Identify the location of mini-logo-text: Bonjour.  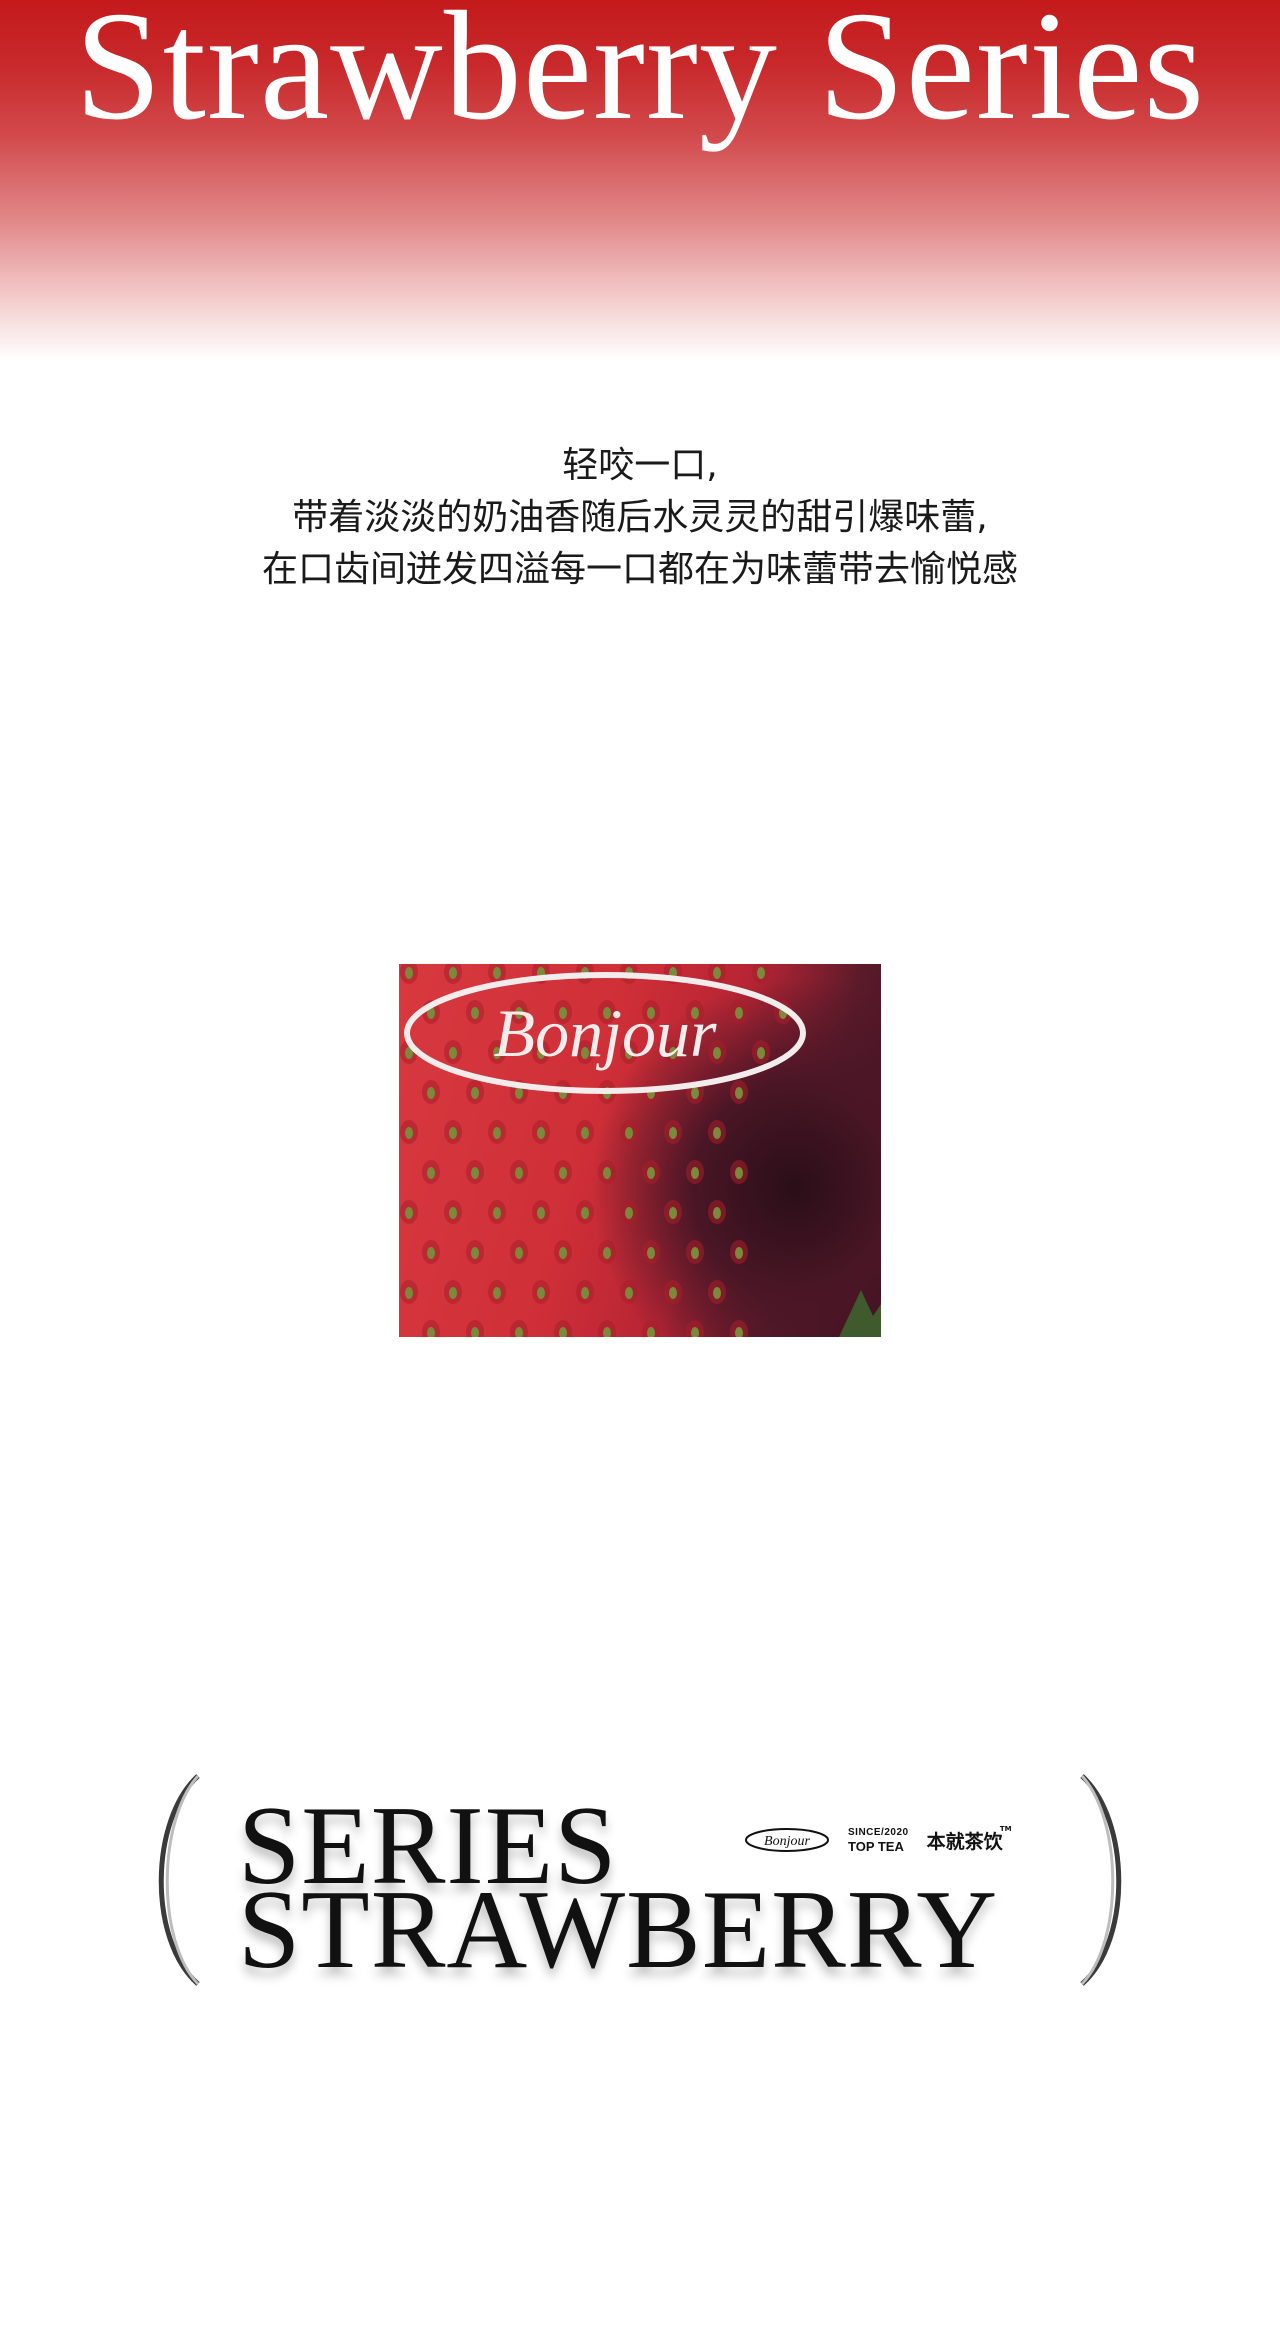
(787, 1841).